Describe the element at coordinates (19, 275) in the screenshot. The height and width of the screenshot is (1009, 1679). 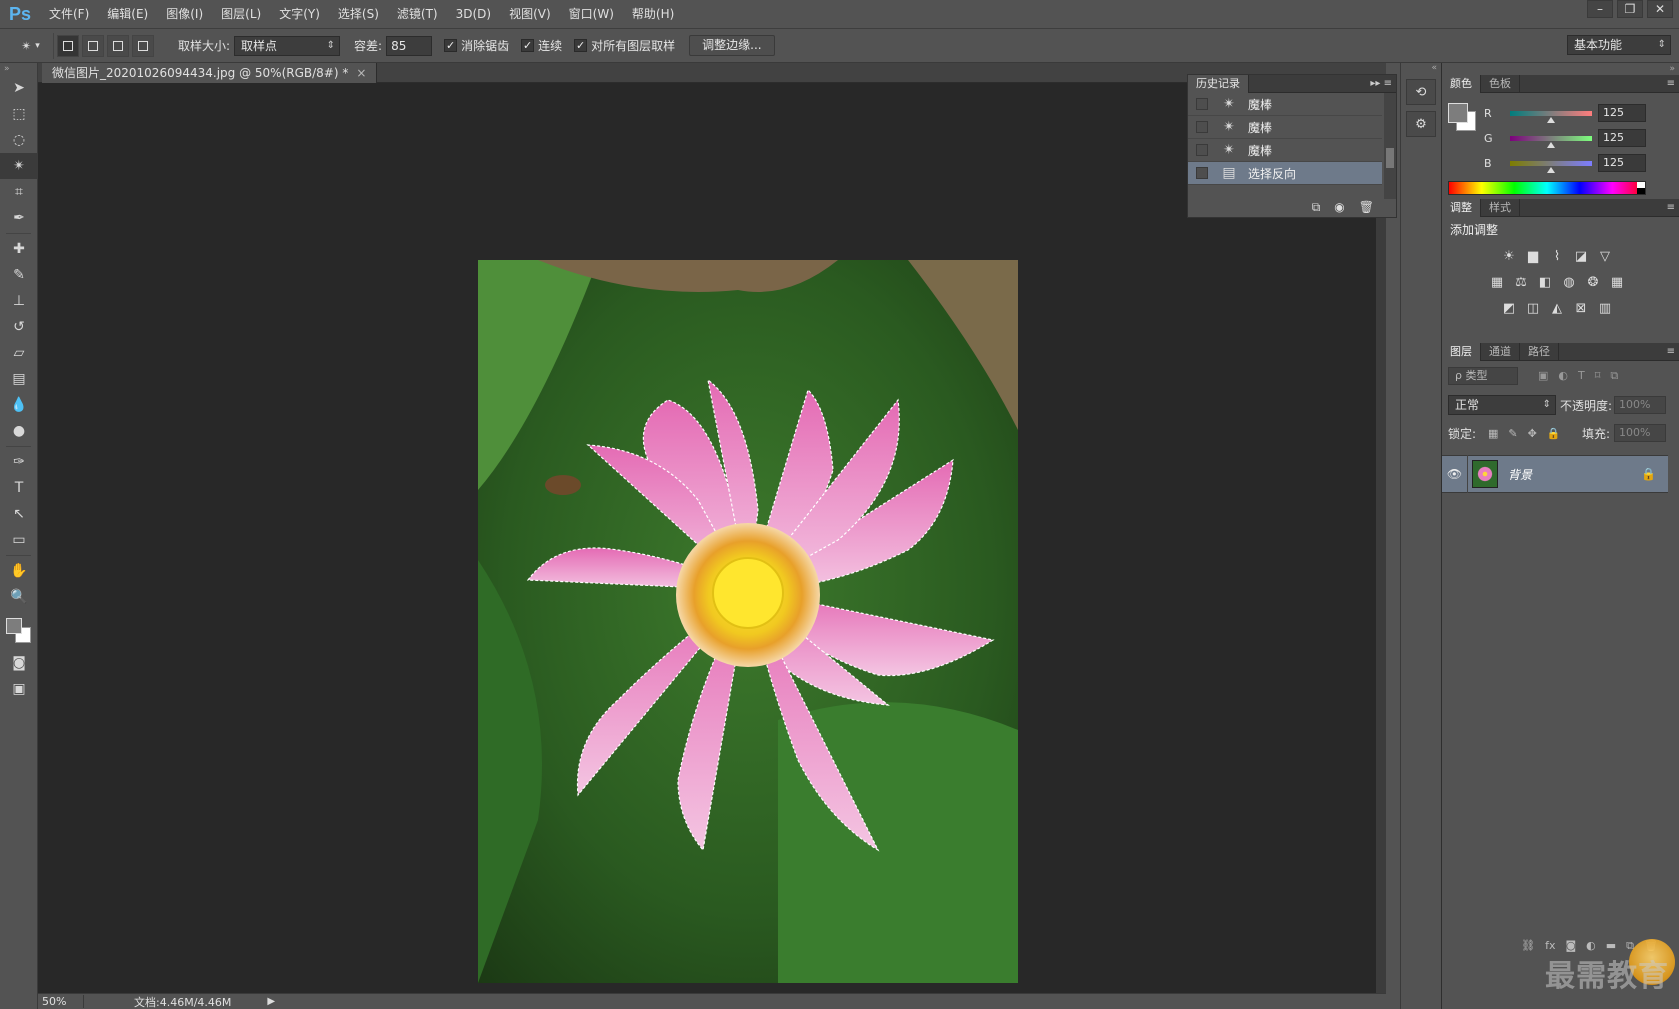
I see `brush-tool: ✎` at that location.